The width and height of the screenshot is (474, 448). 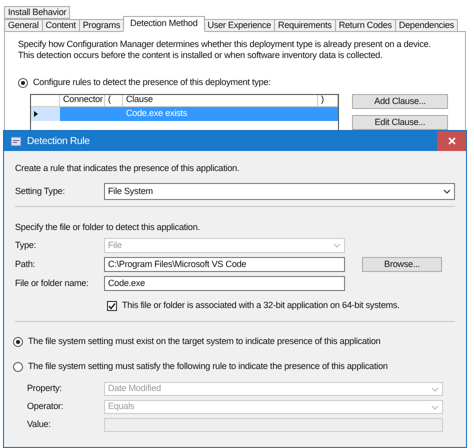 What do you see at coordinates (279, 191) in the screenshot?
I see `dropdown: File System` at bounding box center [279, 191].